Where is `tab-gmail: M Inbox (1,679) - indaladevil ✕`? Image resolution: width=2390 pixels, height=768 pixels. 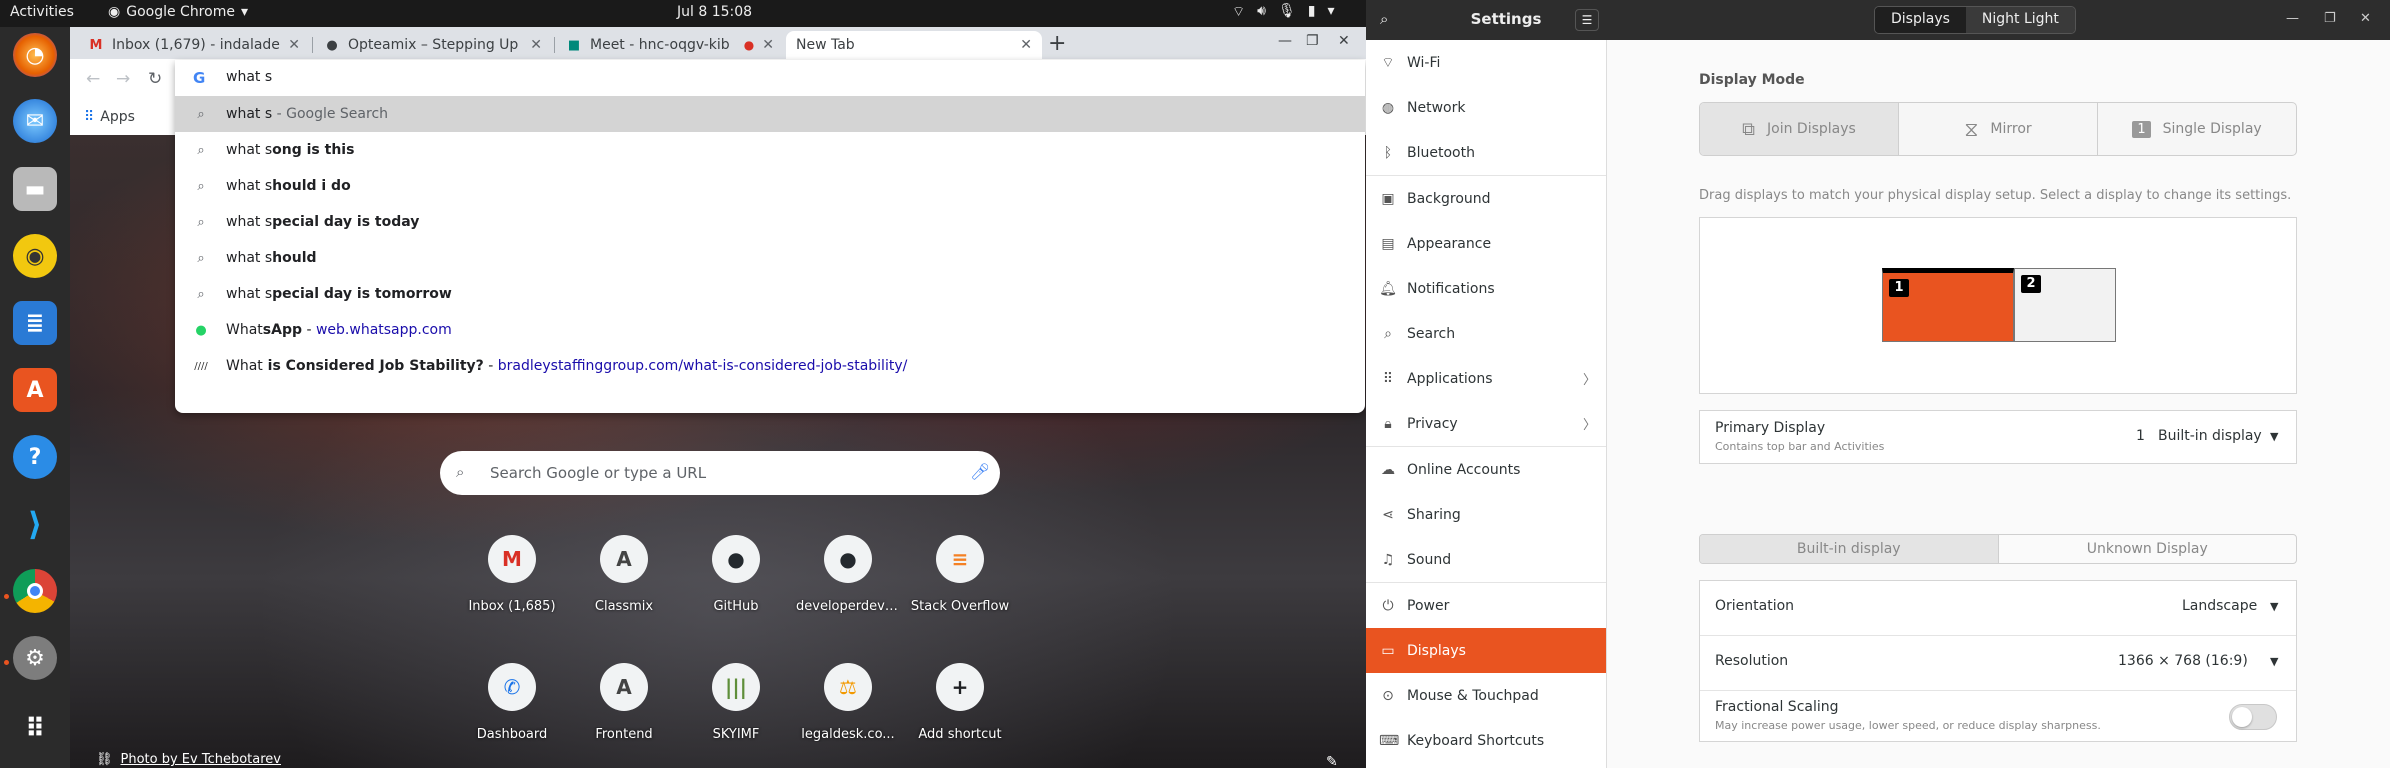
tab-gmail: M Inbox (1,679) - indaladevil ✕ is located at coordinates (194, 45).